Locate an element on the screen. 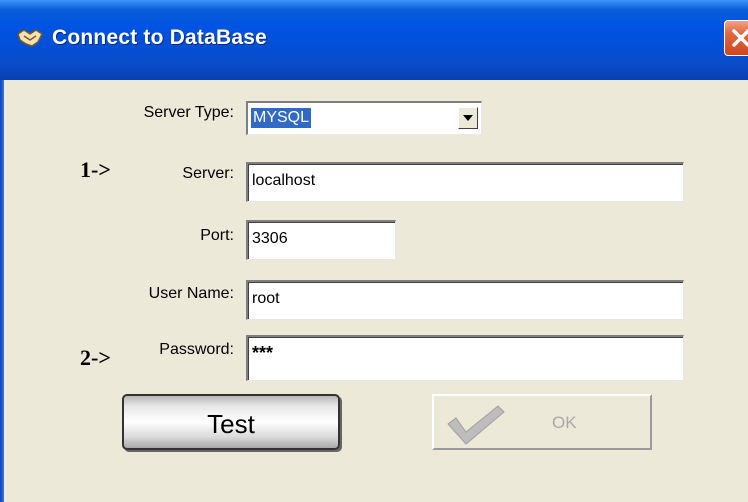 The image size is (748, 502). password-label: Password: is located at coordinates (196, 349).